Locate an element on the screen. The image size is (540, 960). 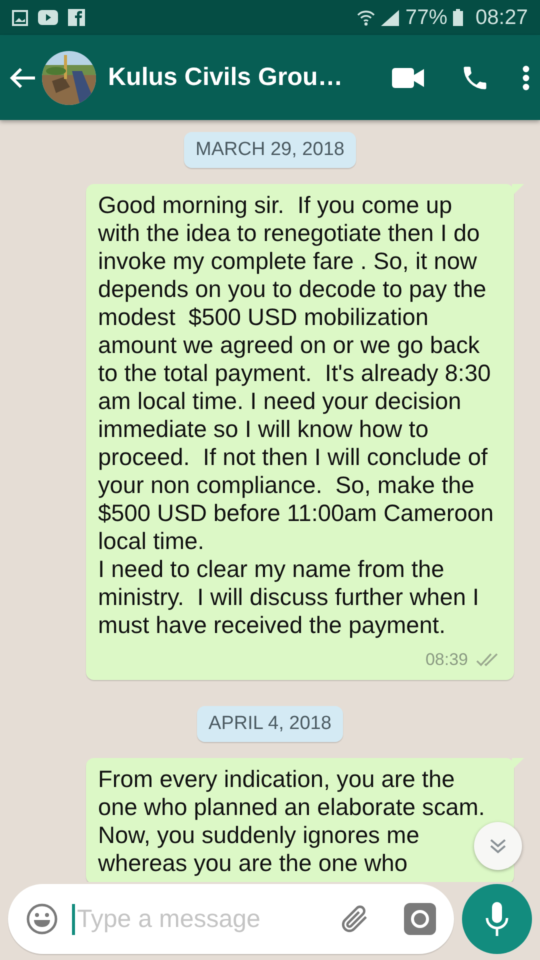
message-time: 08:39 is located at coordinates (446, 660).